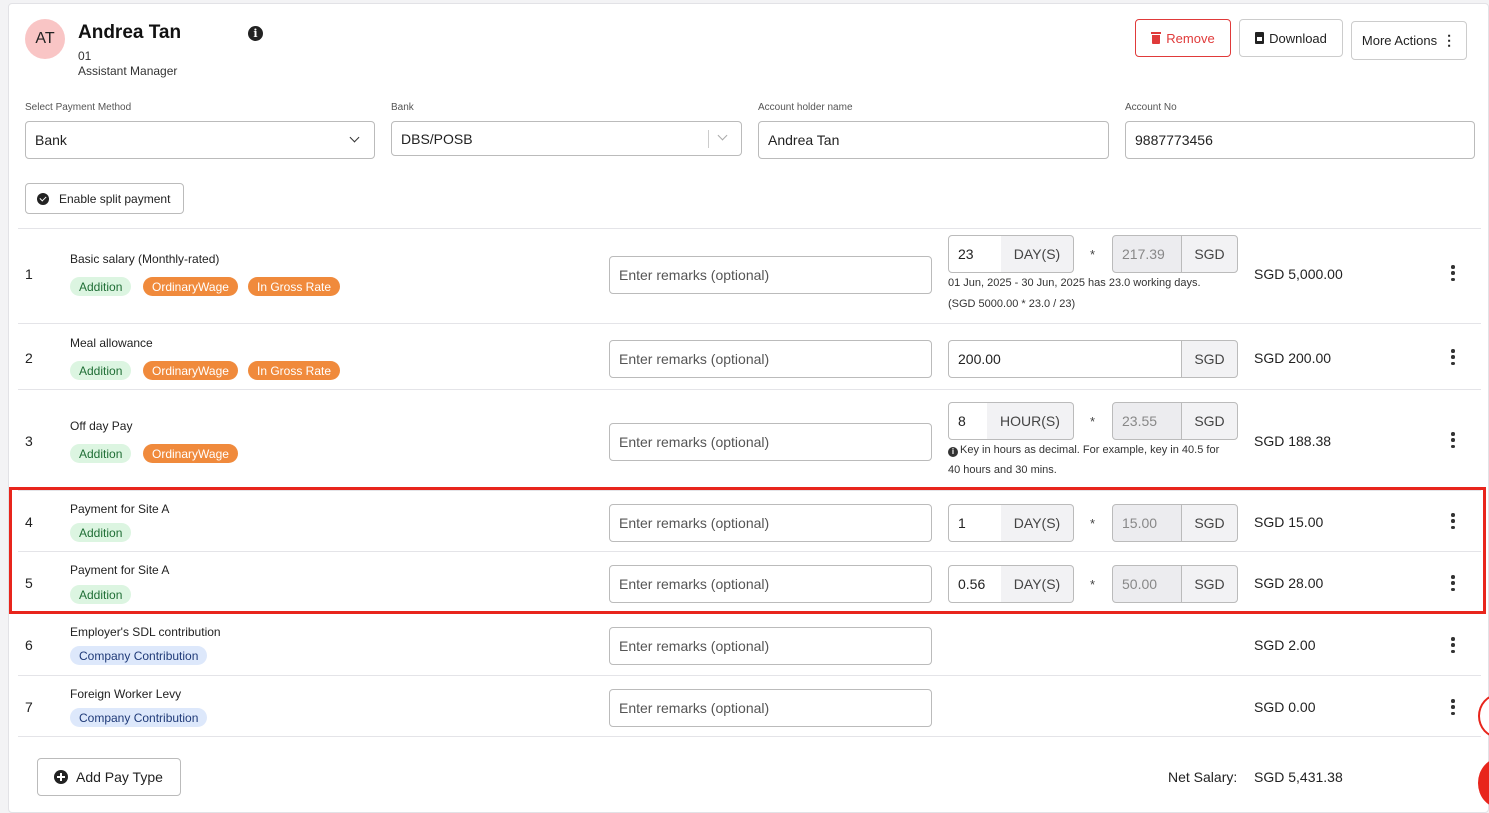  I want to click on more-actions-button: More Actions ⋮, so click(1409, 40).